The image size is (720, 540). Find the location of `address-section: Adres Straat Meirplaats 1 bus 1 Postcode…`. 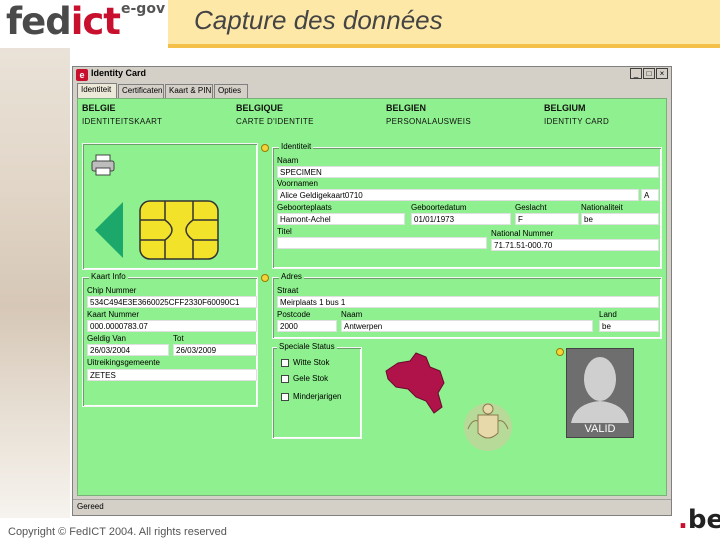

address-section: Adres Straat Meirplaats 1 bus 1 Postcode… is located at coordinates (467, 305).